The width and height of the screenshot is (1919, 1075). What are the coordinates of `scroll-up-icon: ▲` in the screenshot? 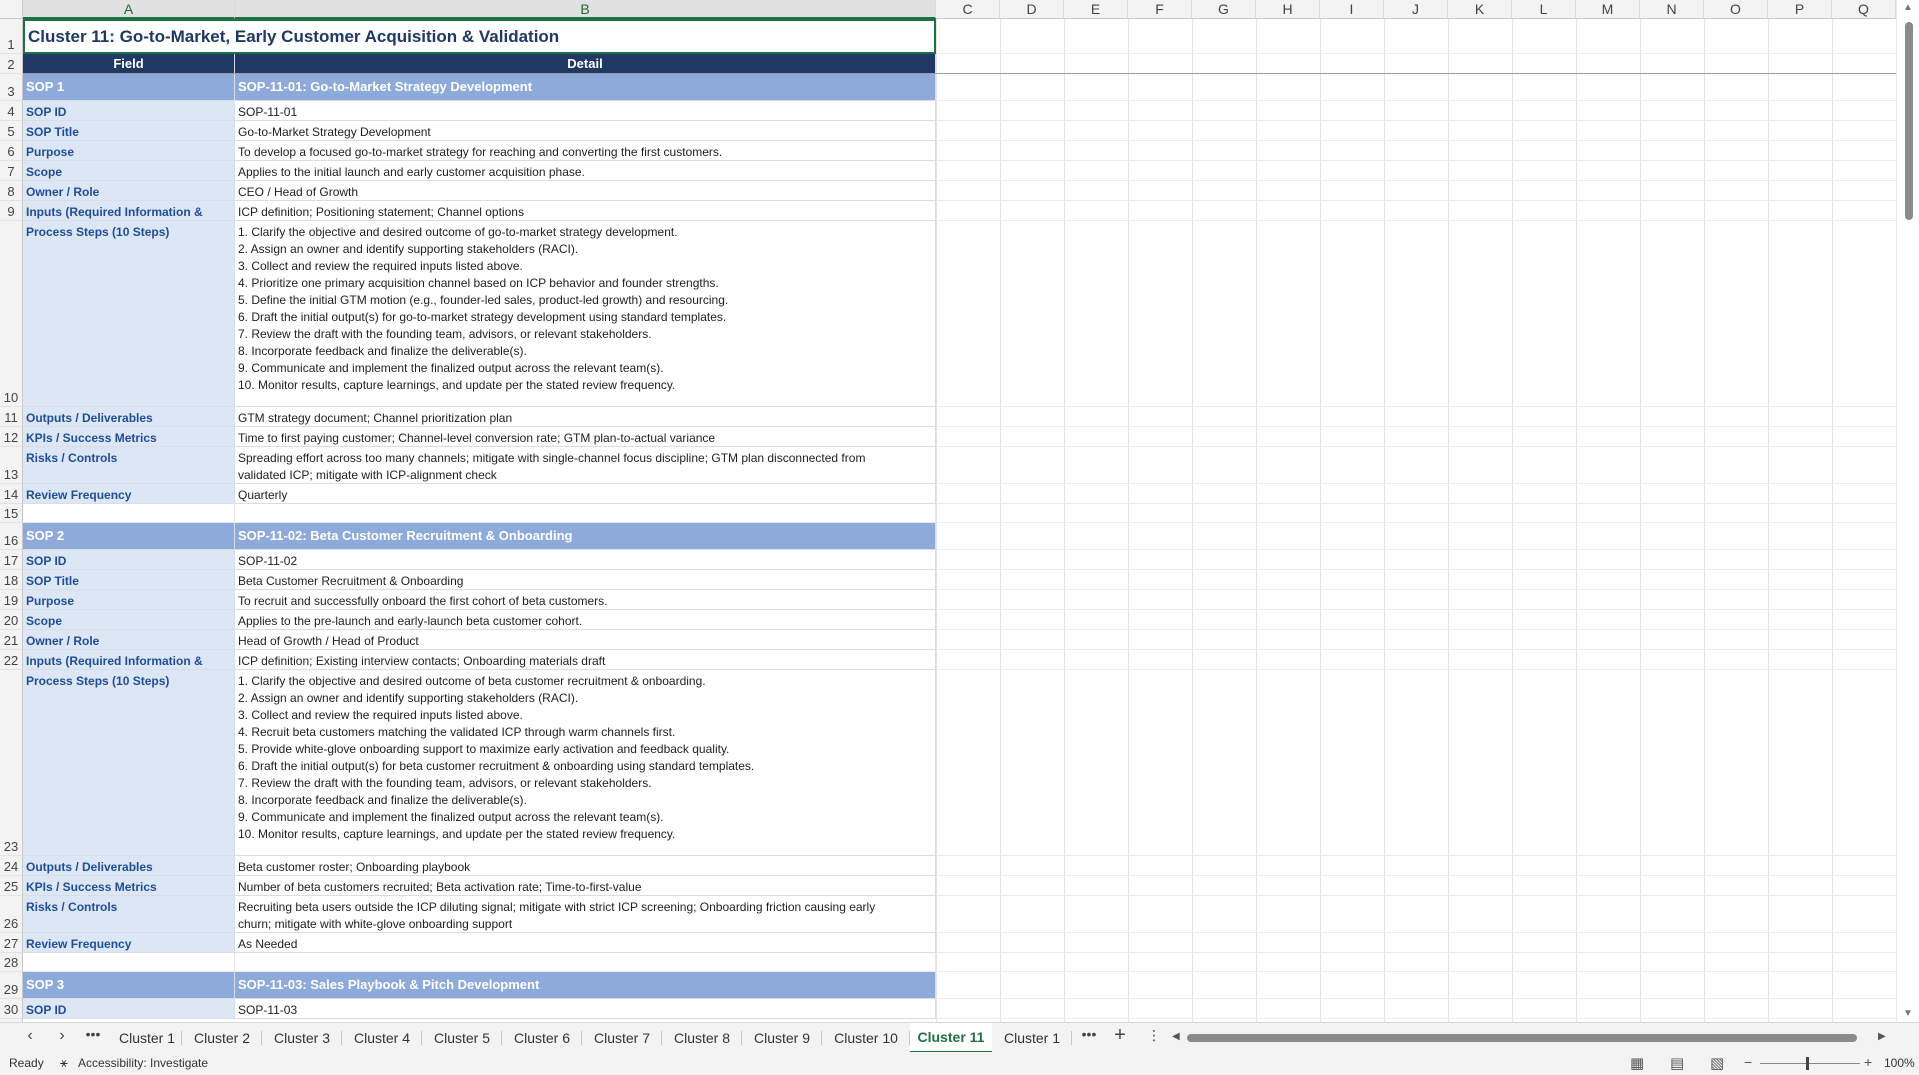 It's located at (1908, 7).